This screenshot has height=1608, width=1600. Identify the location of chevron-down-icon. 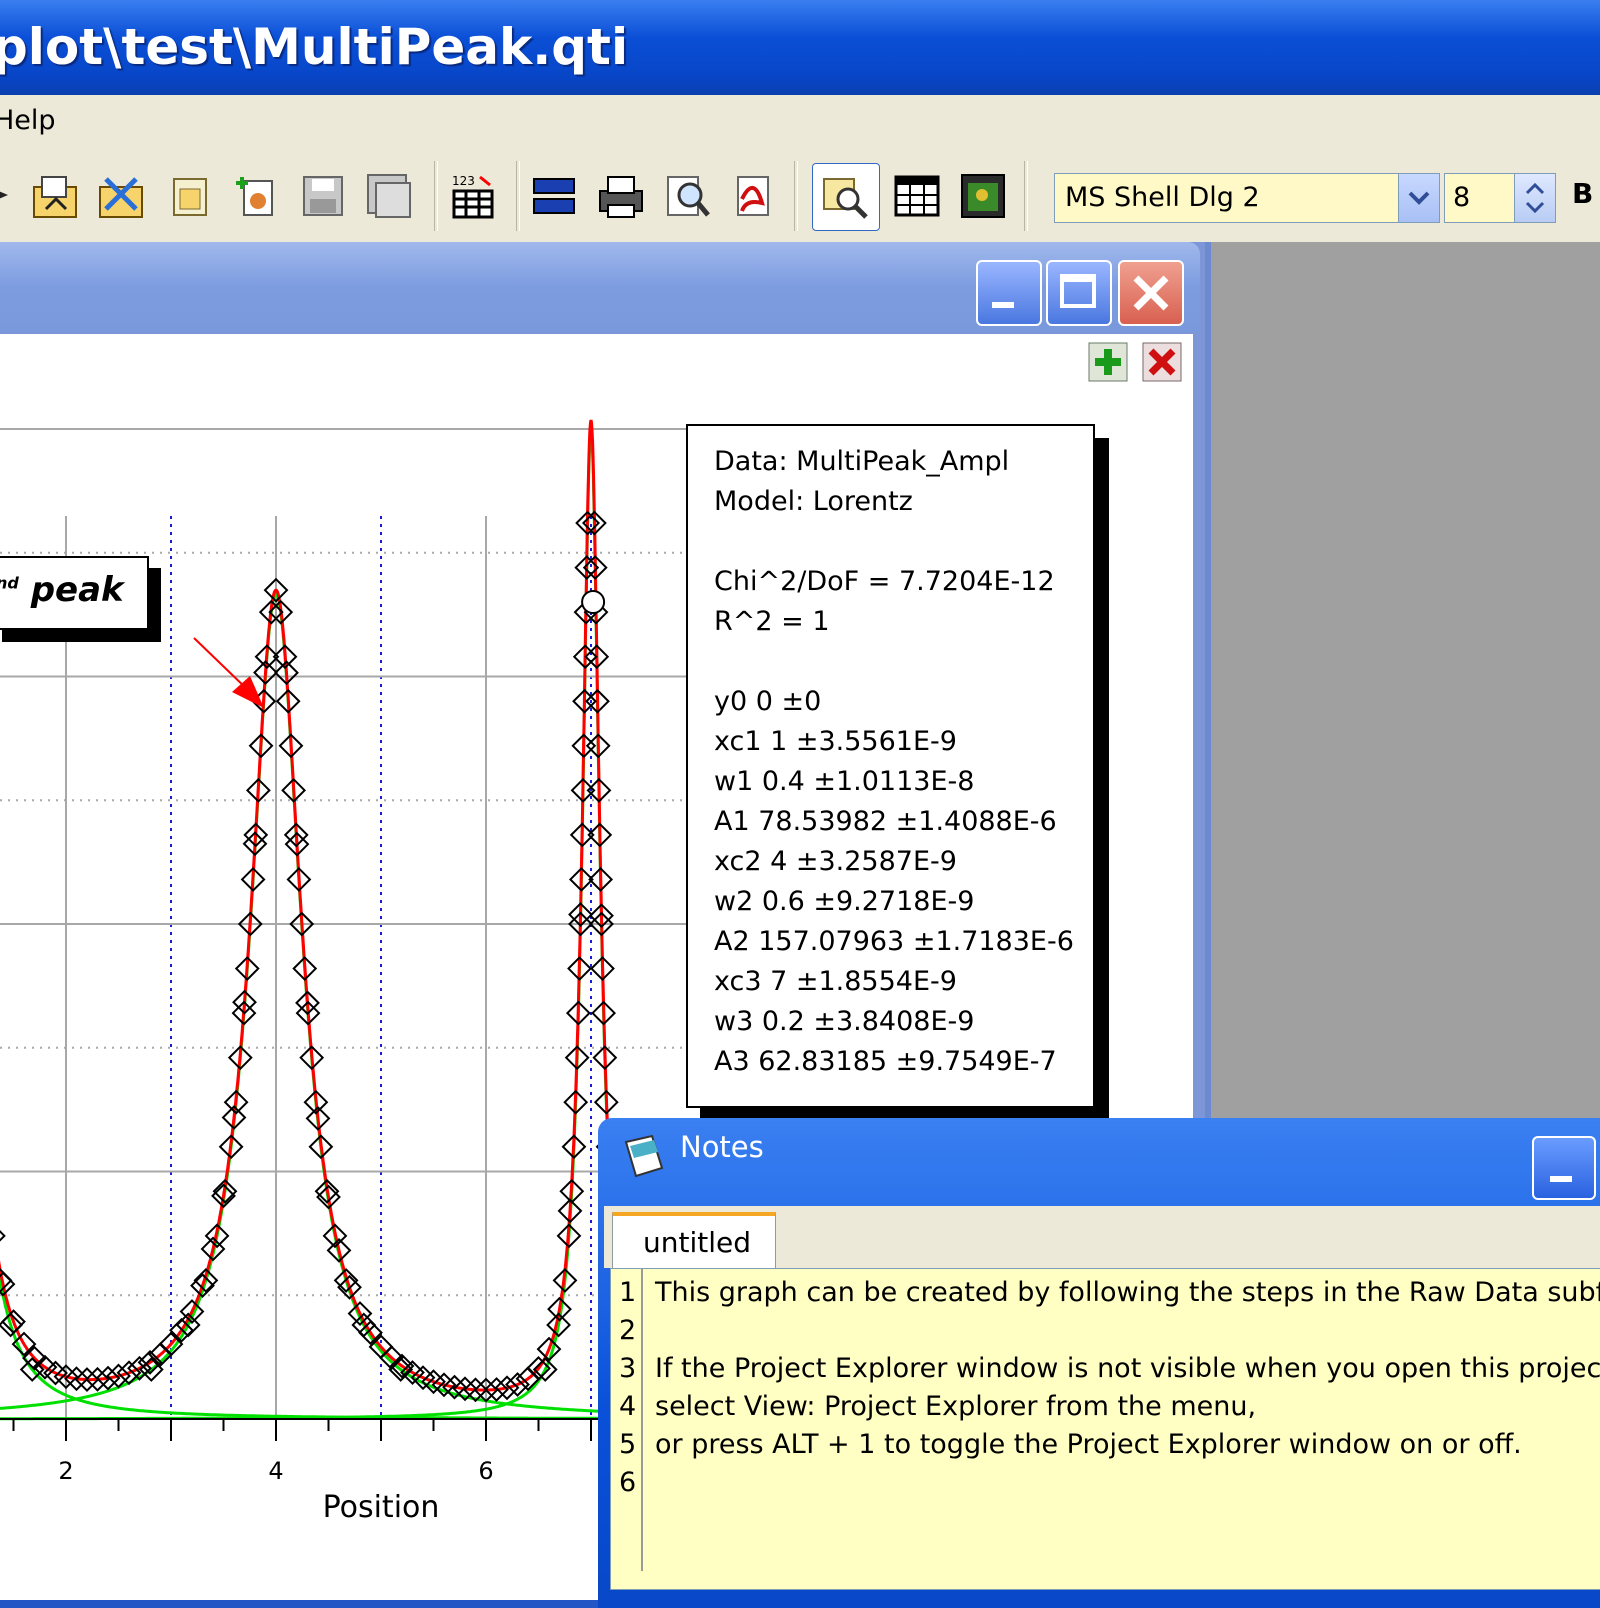
(1418, 198).